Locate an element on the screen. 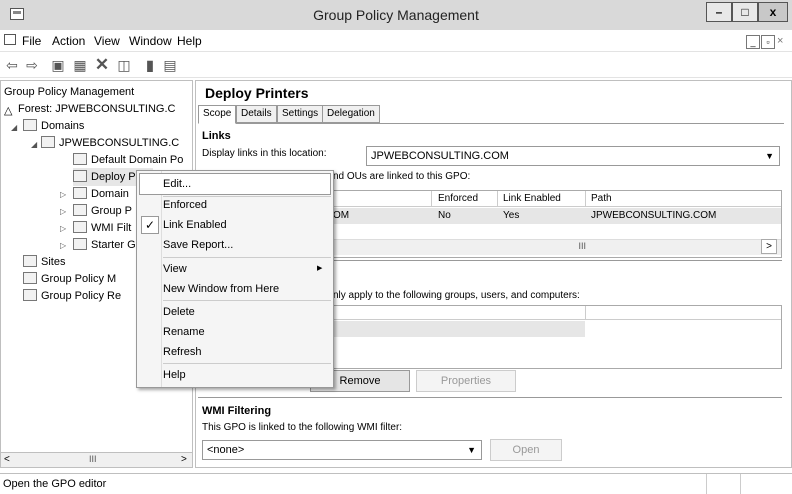 This screenshot has height=494, width=792. results-icon is located at coordinates (30, 295).